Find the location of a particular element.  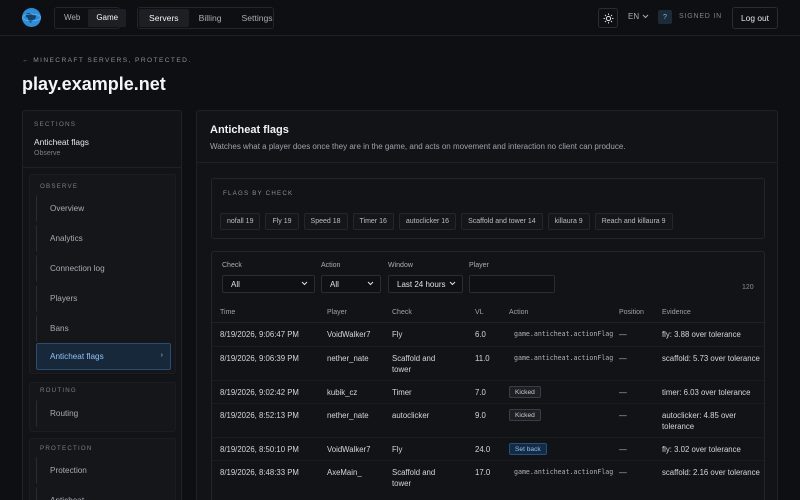

action-filter-label: Action is located at coordinates (331, 265).